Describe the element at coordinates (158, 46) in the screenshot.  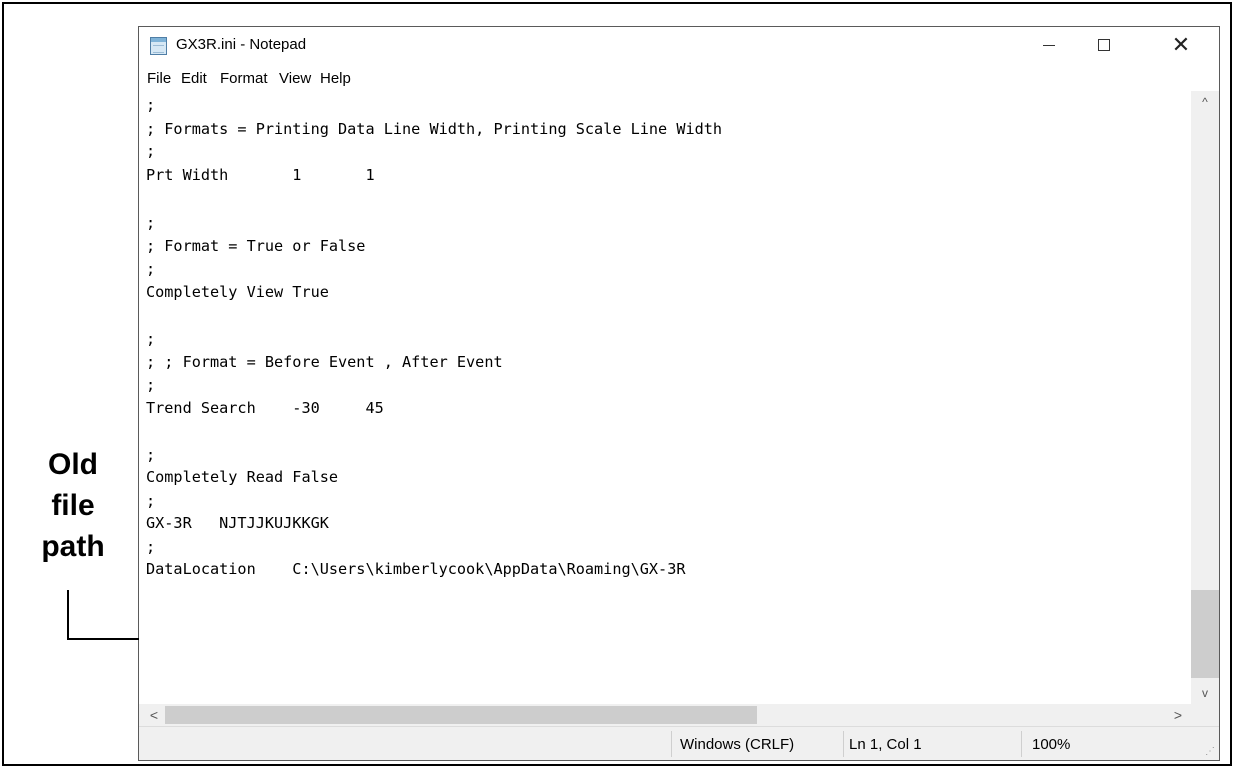
I see `notepad-icon` at that location.